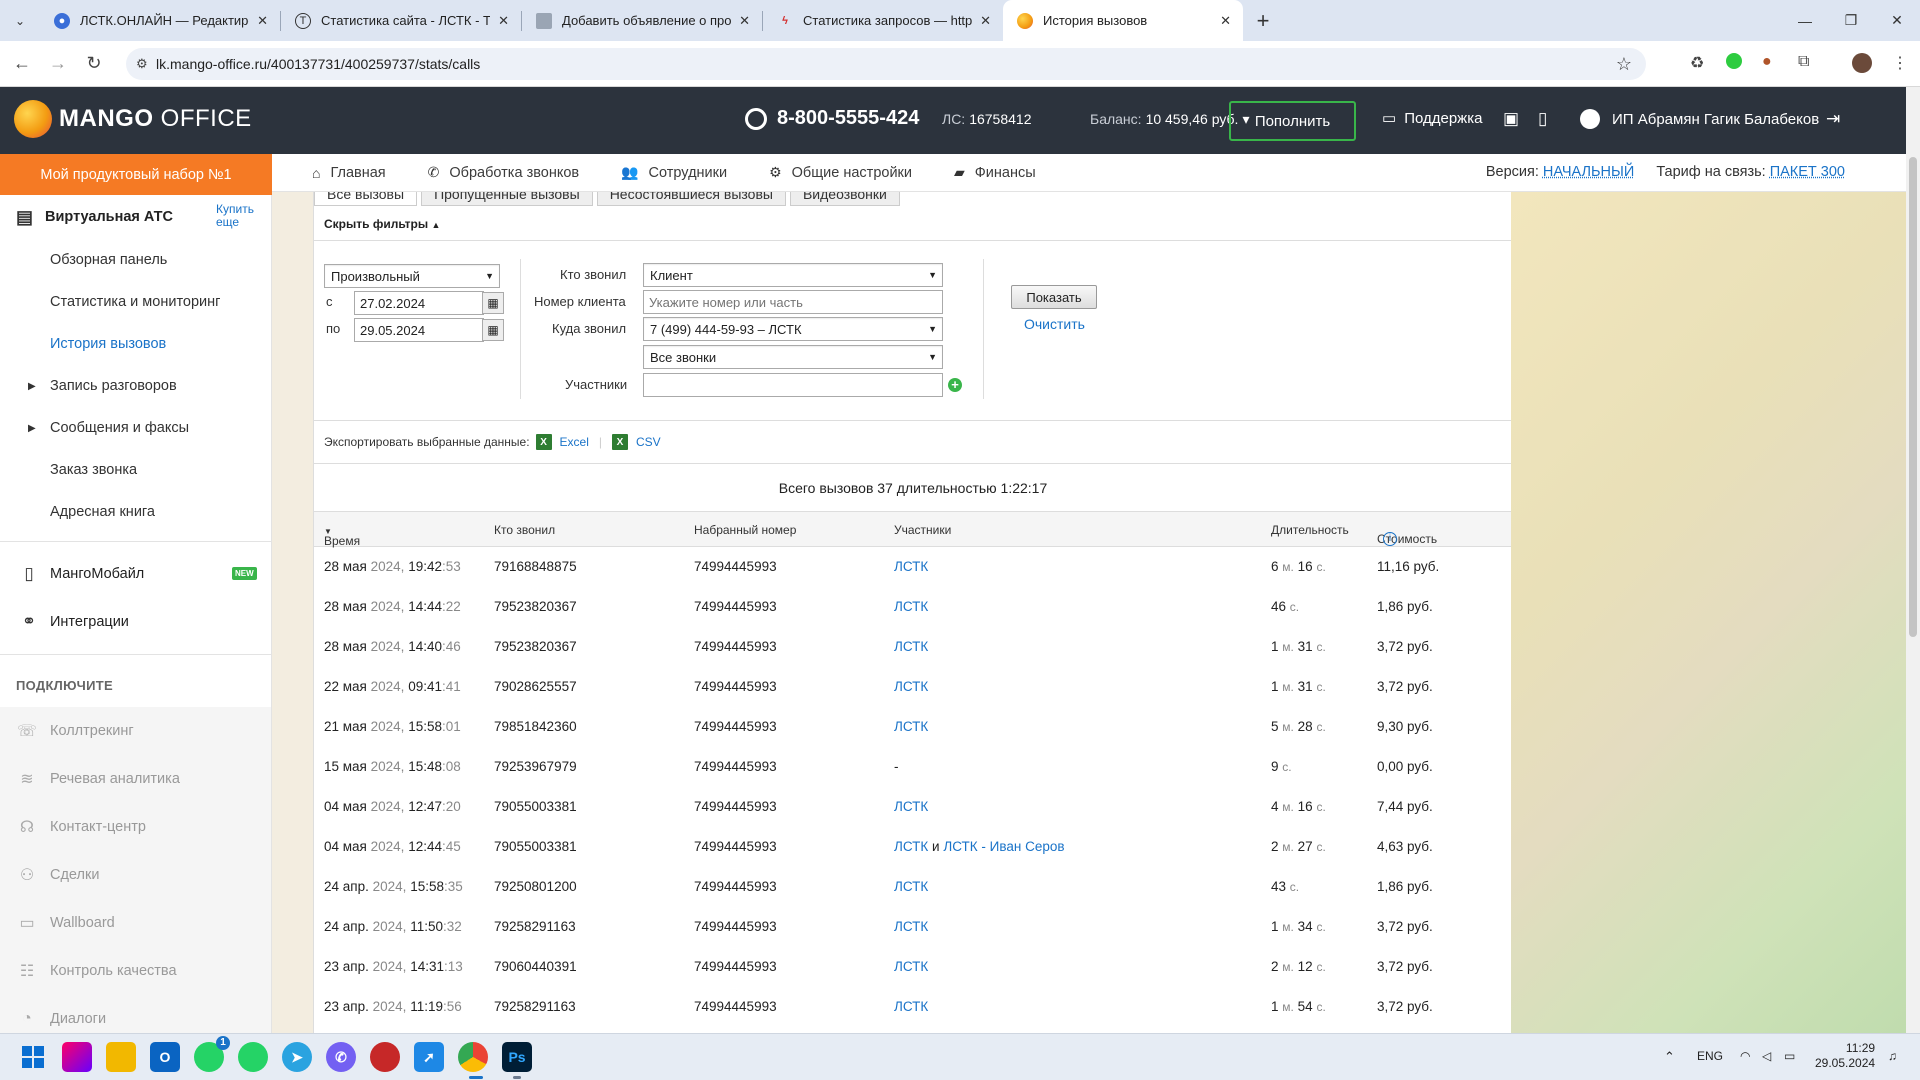  Describe the element at coordinates (366, 199) in the screenshot. I see `tab-all-calls: Все вызовы` at that location.